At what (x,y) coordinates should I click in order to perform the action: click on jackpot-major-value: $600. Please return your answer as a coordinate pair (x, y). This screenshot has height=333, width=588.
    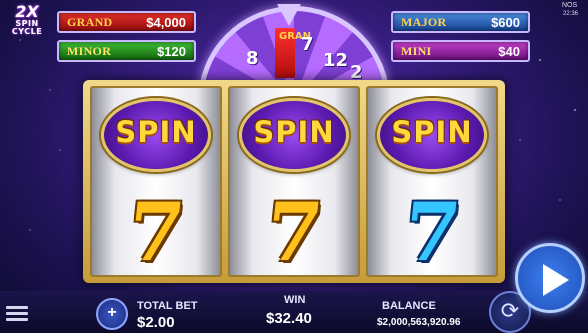
    Looking at the image, I should click on (505, 22).